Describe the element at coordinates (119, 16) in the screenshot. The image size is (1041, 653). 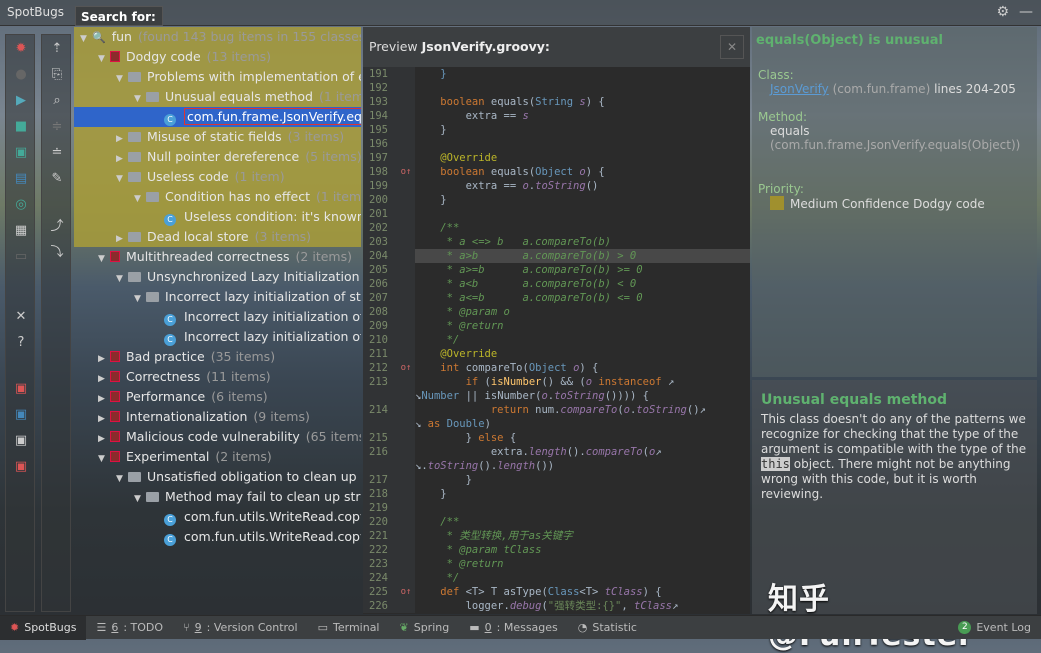
I see `search-for-field: Search for:` at that location.